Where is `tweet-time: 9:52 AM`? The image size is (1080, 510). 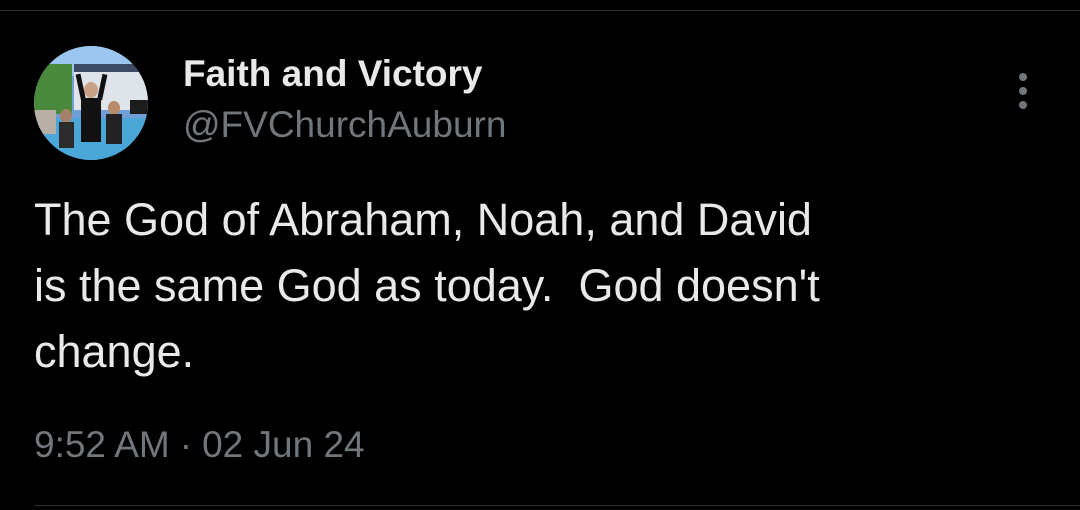 tweet-time: 9:52 AM is located at coordinates (102, 444).